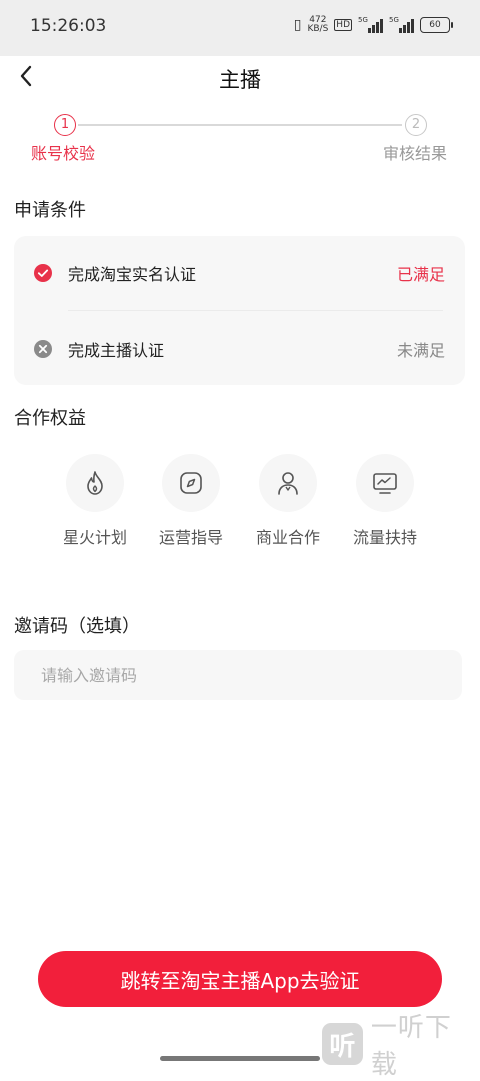 The image size is (480, 1081). What do you see at coordinates (318, 24) in the screenshot?
I see `network-speed: 472 KB/S` at bounding box center [318, 24].